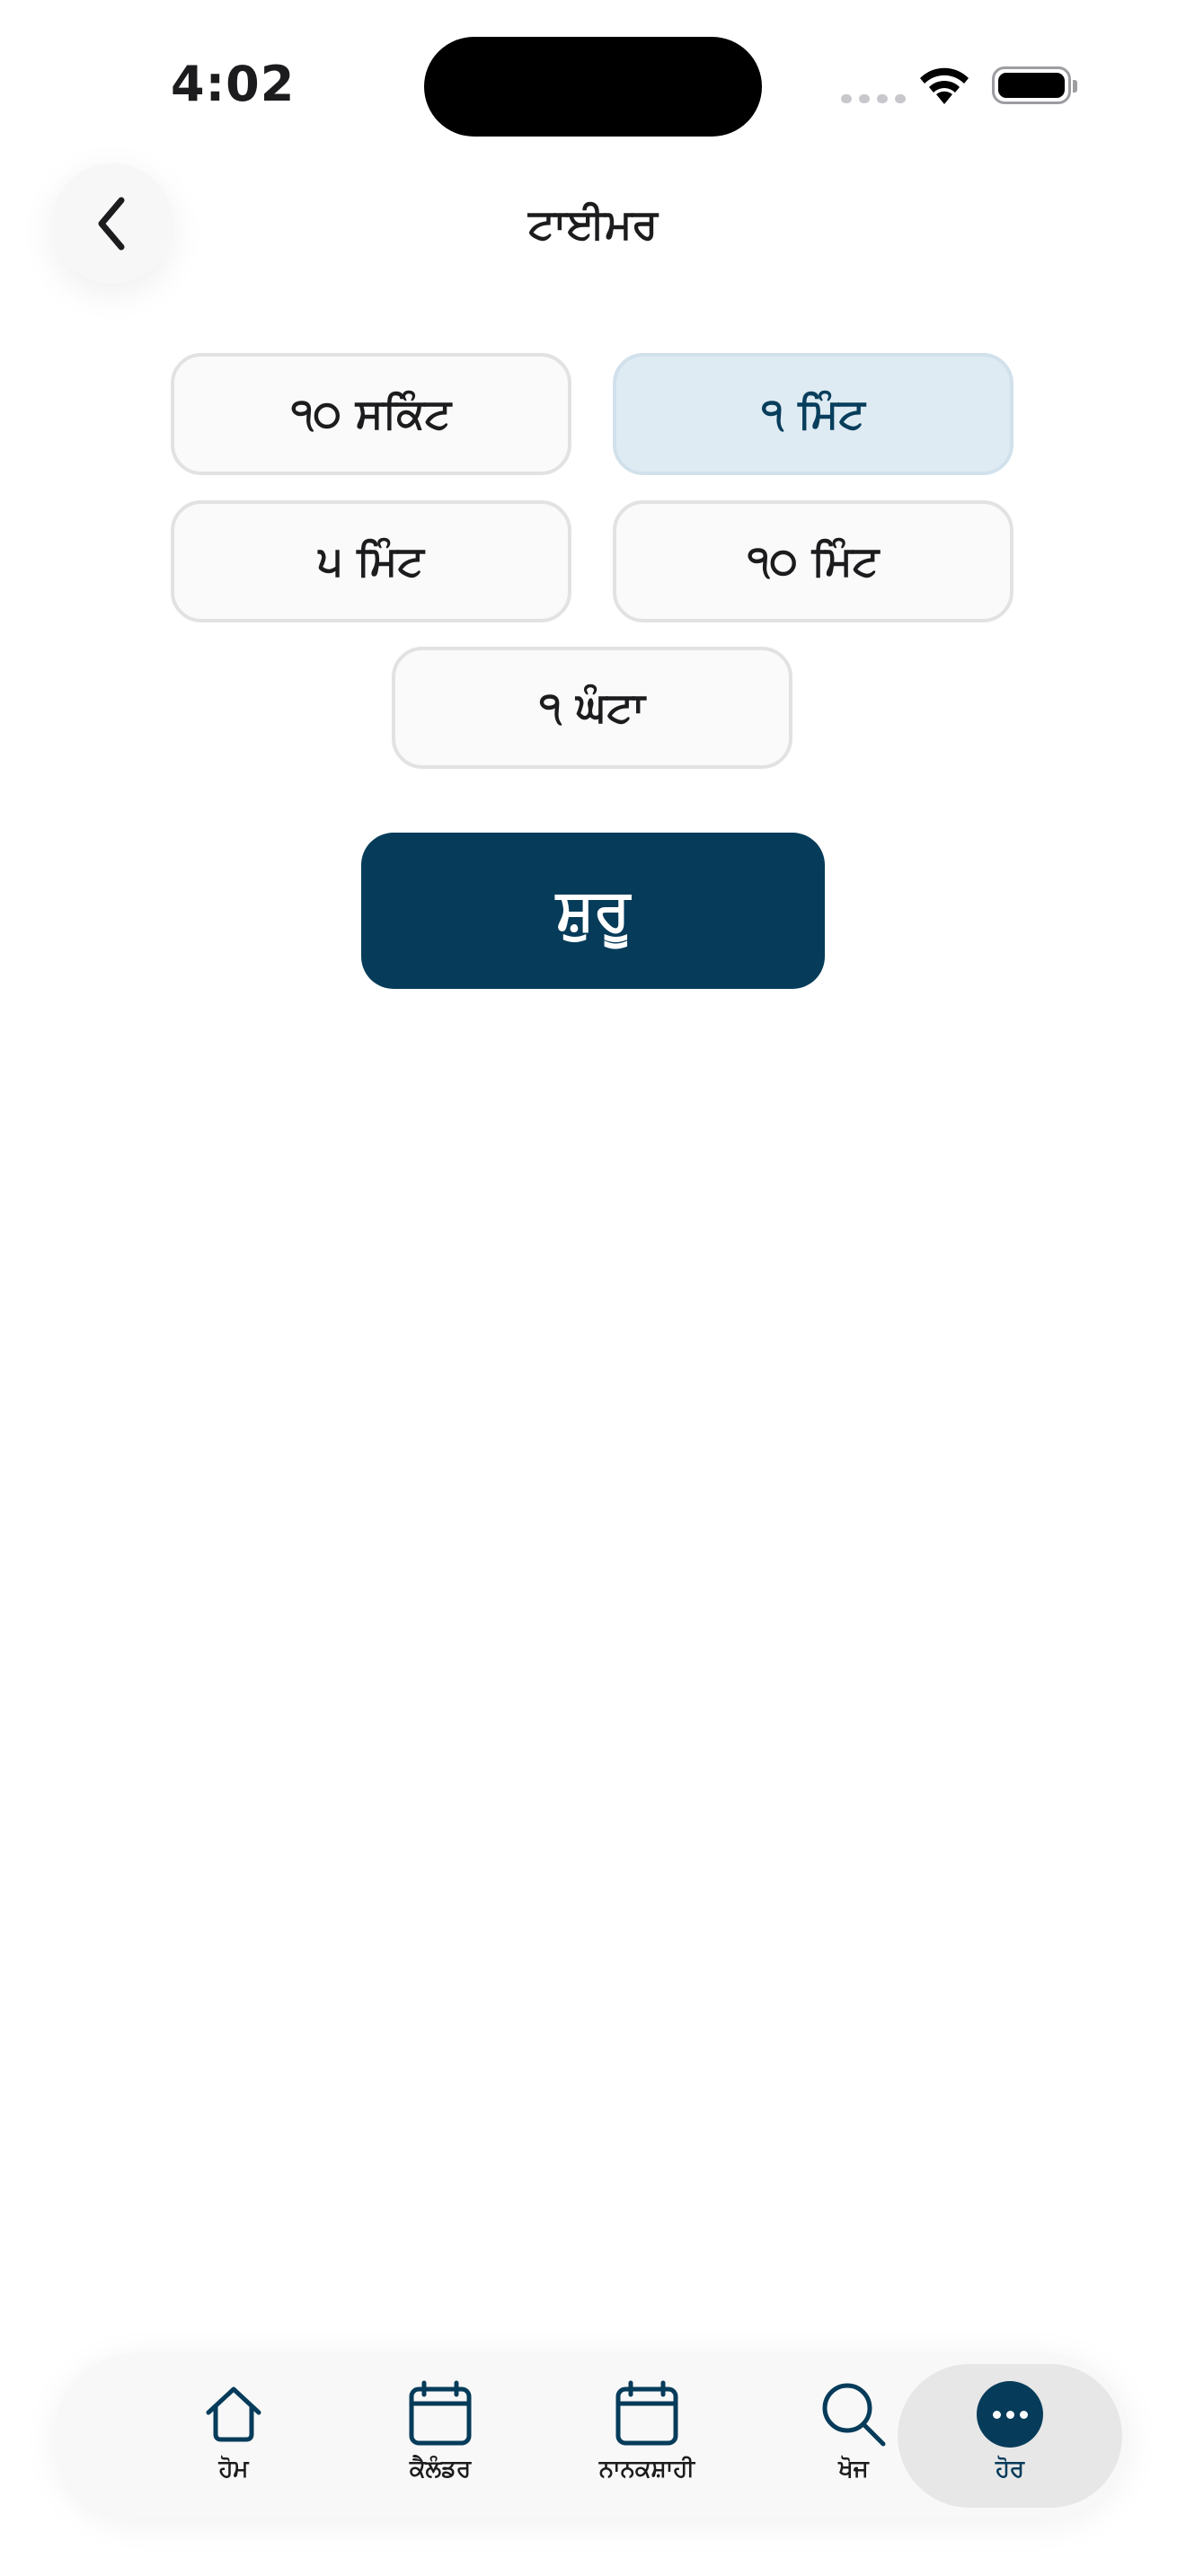 This screenshot has height=2576, width=1186. What do you see at coordinates (646, 2469) in the screenshot?
I see `tab-label: ਨਾਨਕਸ਼ਾਹੀ` at bounding box center [646, 2469].